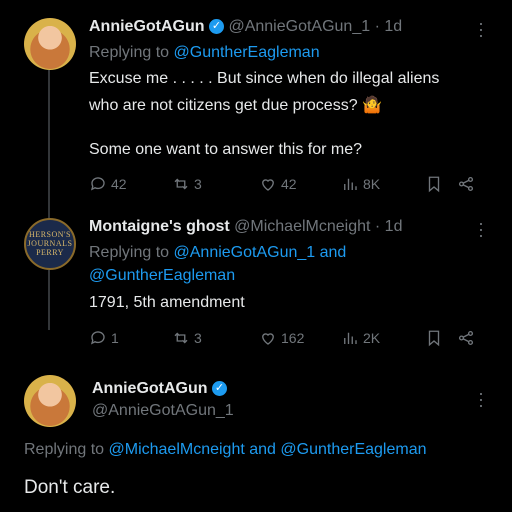 The height and width of the screenshot is (512, 512). I want to click on action-bar: 1 3 162 2K, so click(286, 338).